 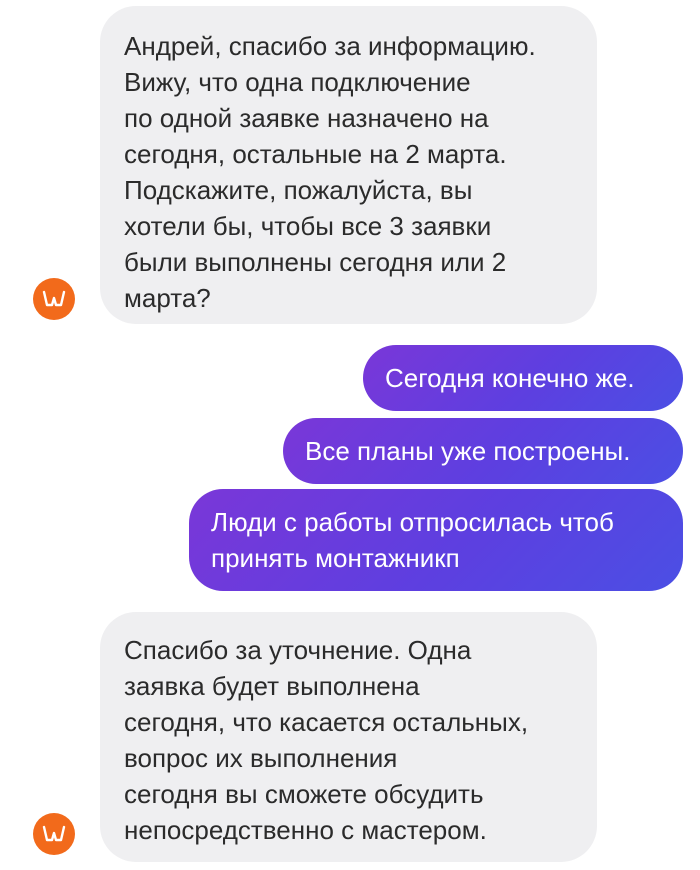 I want to click on outgoing-message-bubble: Все планы уже построены., so click(x=483, y=451).